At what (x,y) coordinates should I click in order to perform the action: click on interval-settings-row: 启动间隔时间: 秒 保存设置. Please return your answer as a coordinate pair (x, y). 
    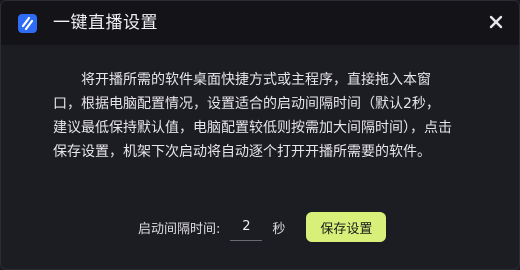
    Looking at the image, I should click on (262, 227).